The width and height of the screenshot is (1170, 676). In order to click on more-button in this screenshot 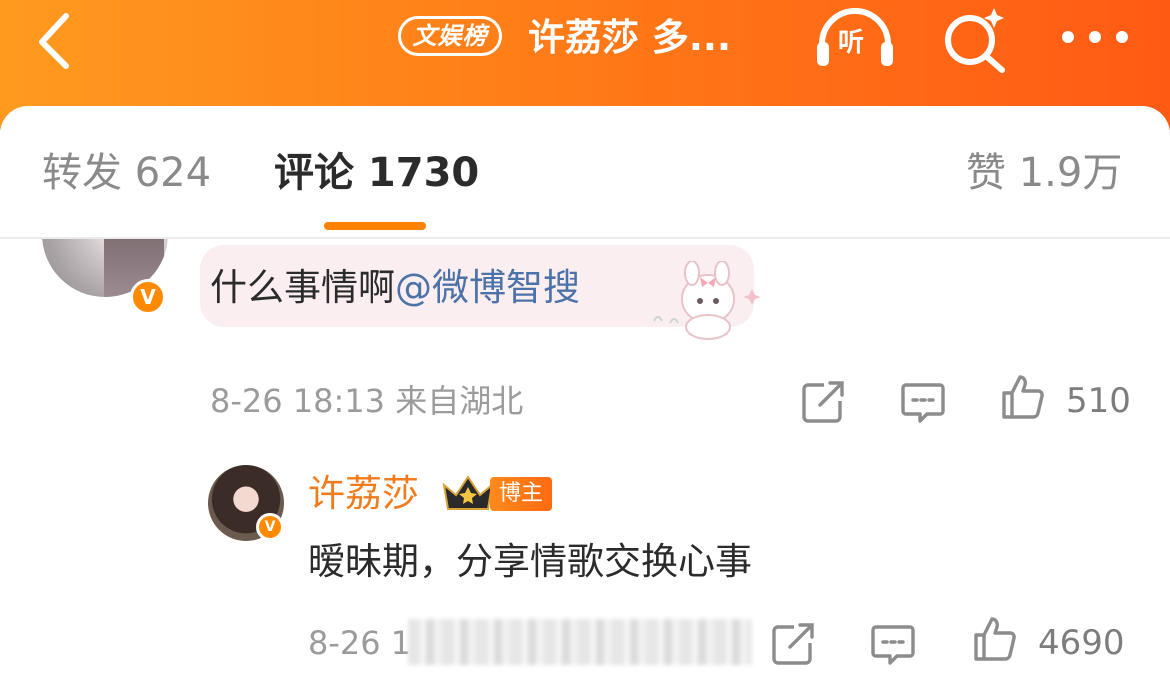, I will do `click(1095, 37)`.